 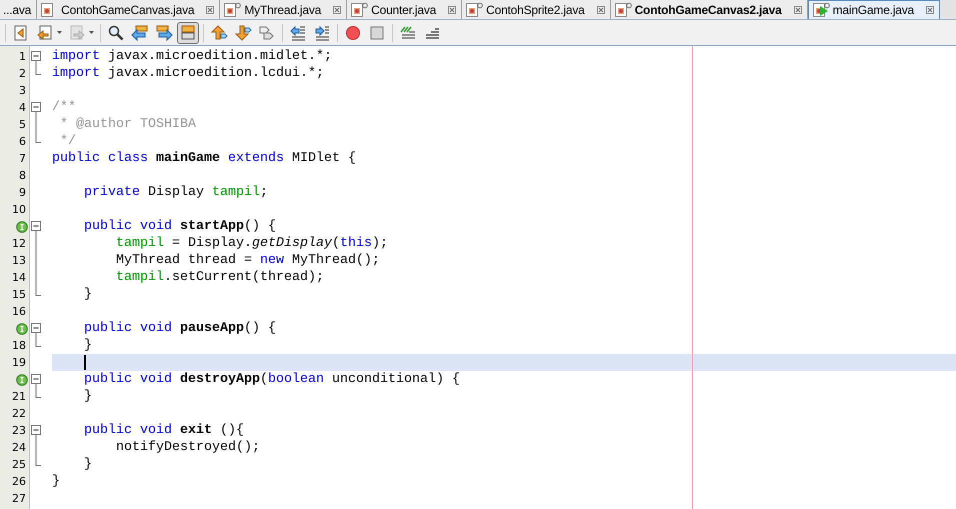 I want to click on code-line: /**, so click(x=64, y=107).